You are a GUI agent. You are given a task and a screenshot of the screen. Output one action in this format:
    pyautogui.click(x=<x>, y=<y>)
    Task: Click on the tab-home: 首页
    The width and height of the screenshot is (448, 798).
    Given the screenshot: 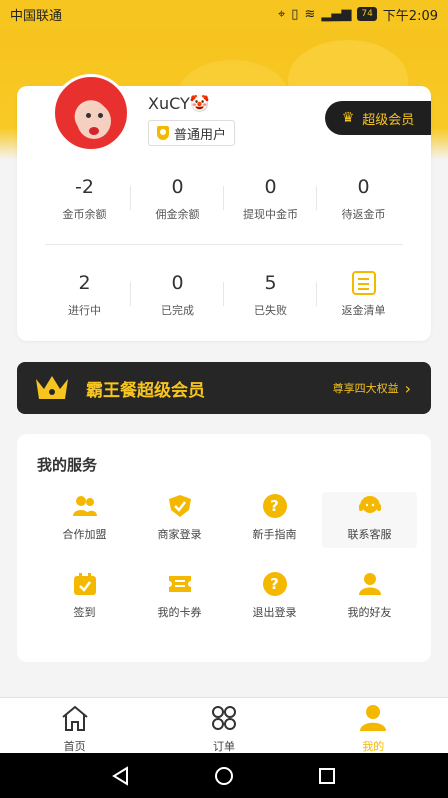 What is the action you would take?
    pyautogui.click(x=74, y=725)
    